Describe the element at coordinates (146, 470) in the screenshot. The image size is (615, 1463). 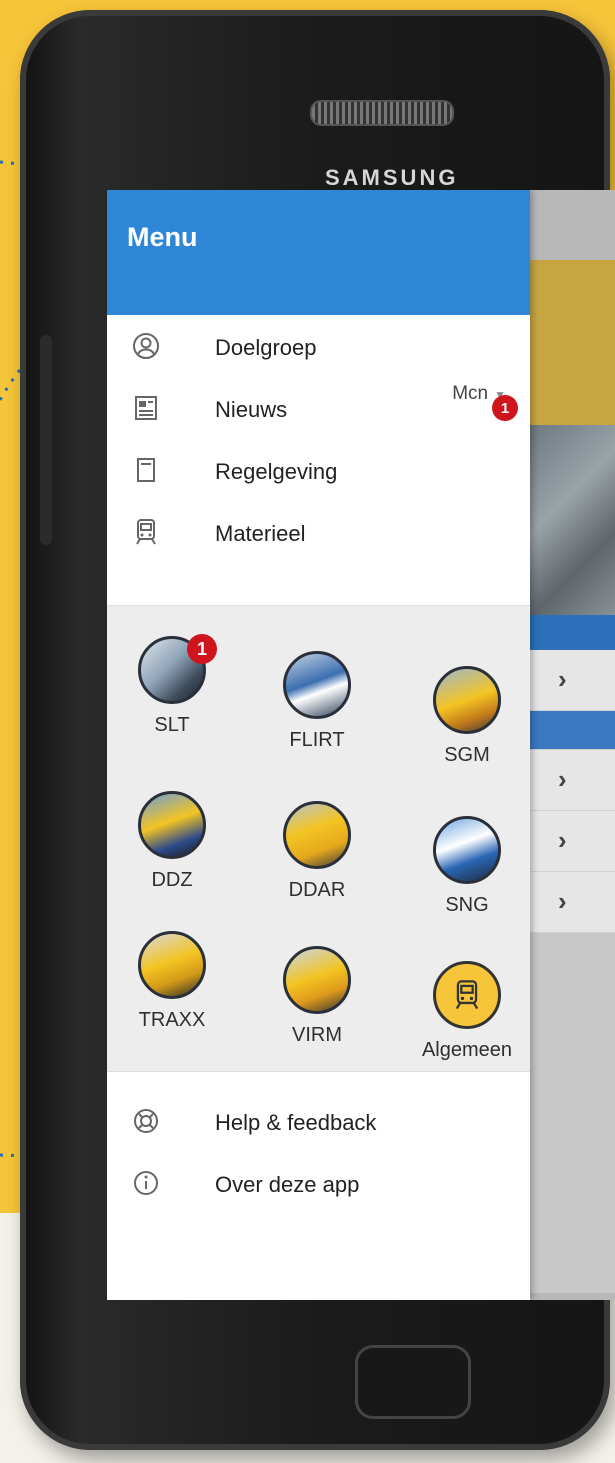
I see `document-icon` at that location.